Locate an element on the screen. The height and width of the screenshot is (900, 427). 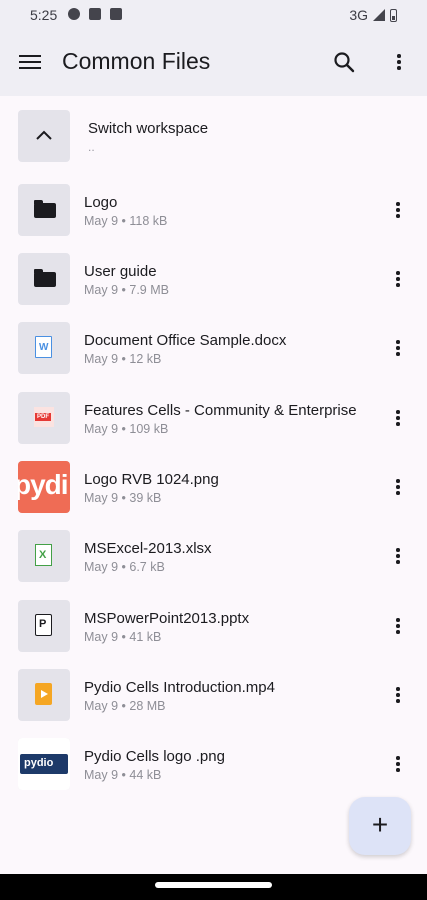
file-tile: W is located at coordinates (44, 348).